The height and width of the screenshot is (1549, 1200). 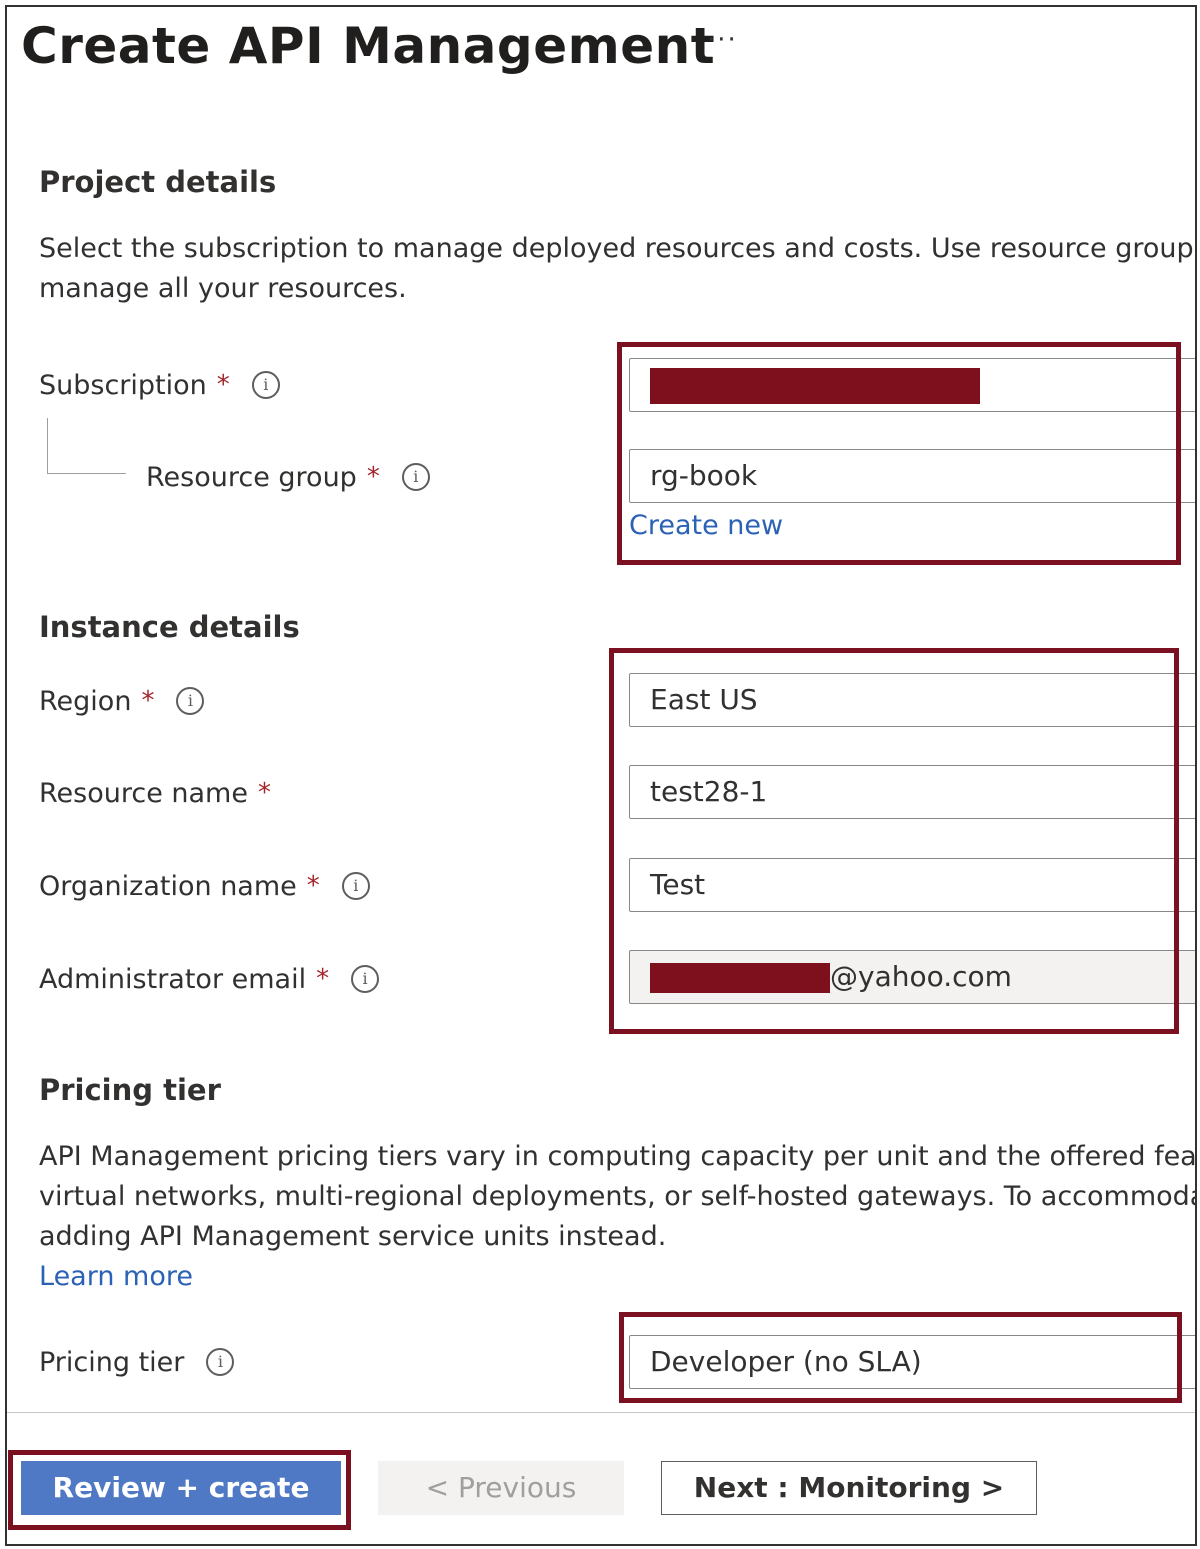 I want to click on project-details-heading: Project details, so click(x=158, y=182).